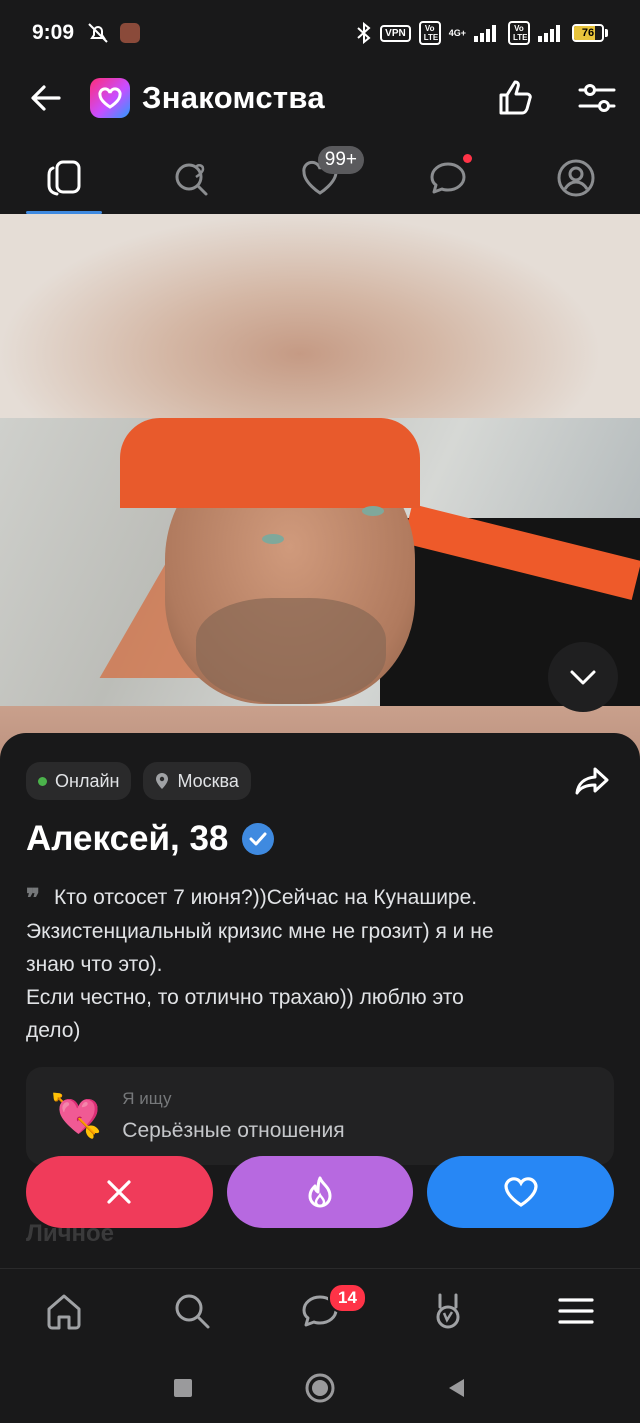 The height and width of the screenshot is (1423, 640). What do you see at coordinates (53, 1030) in the screenshot?
I see `bio-line: дело)` at bounding box center [53, 1030].